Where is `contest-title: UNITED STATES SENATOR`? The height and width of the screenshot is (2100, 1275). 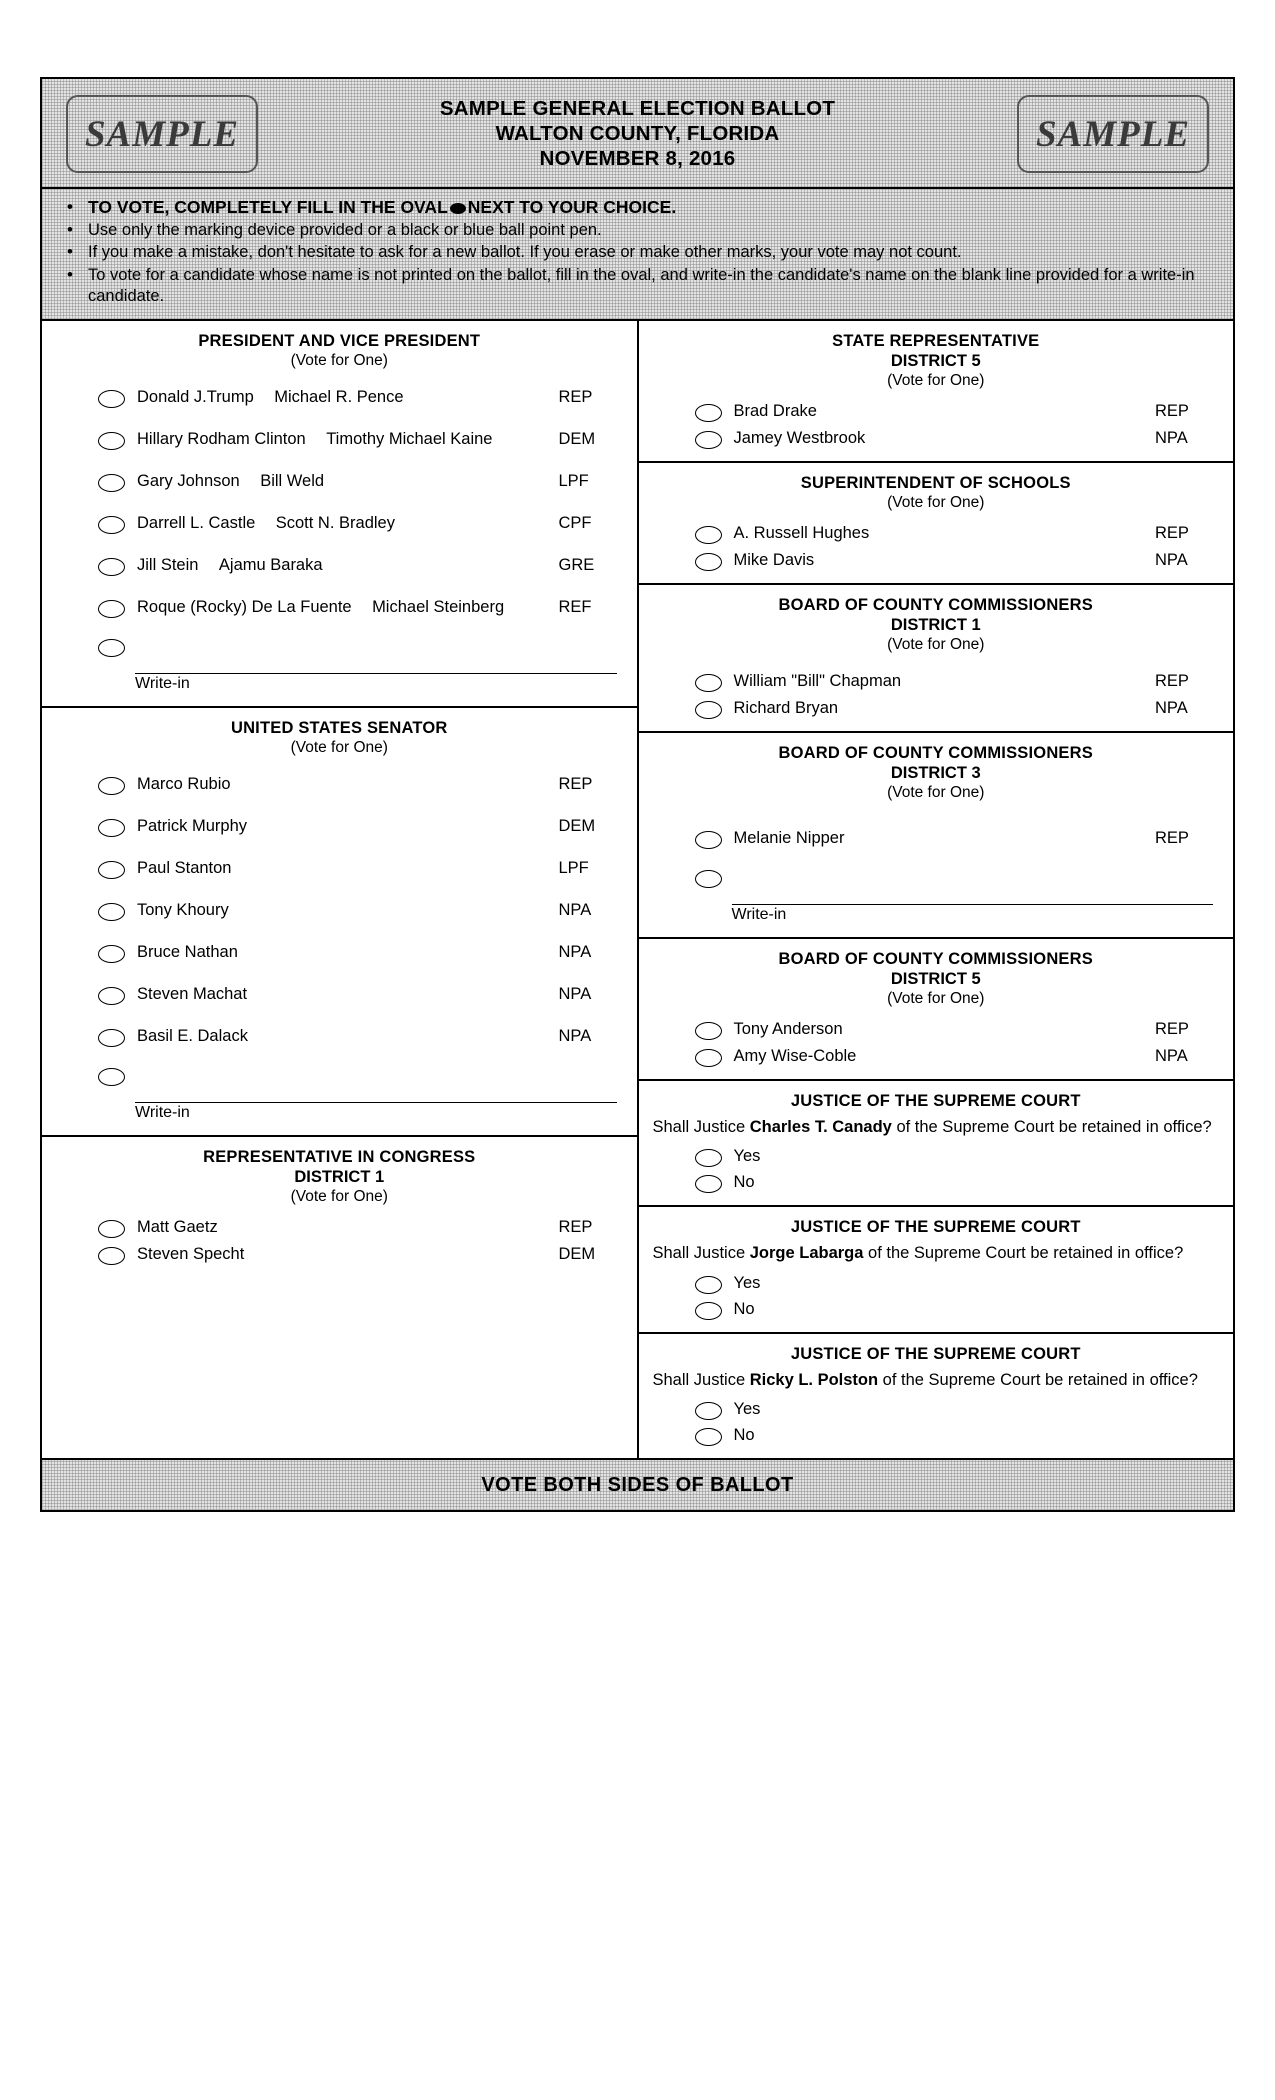 contest-title: UNITED STATES SENATOR is located at coordinates (339, 727).